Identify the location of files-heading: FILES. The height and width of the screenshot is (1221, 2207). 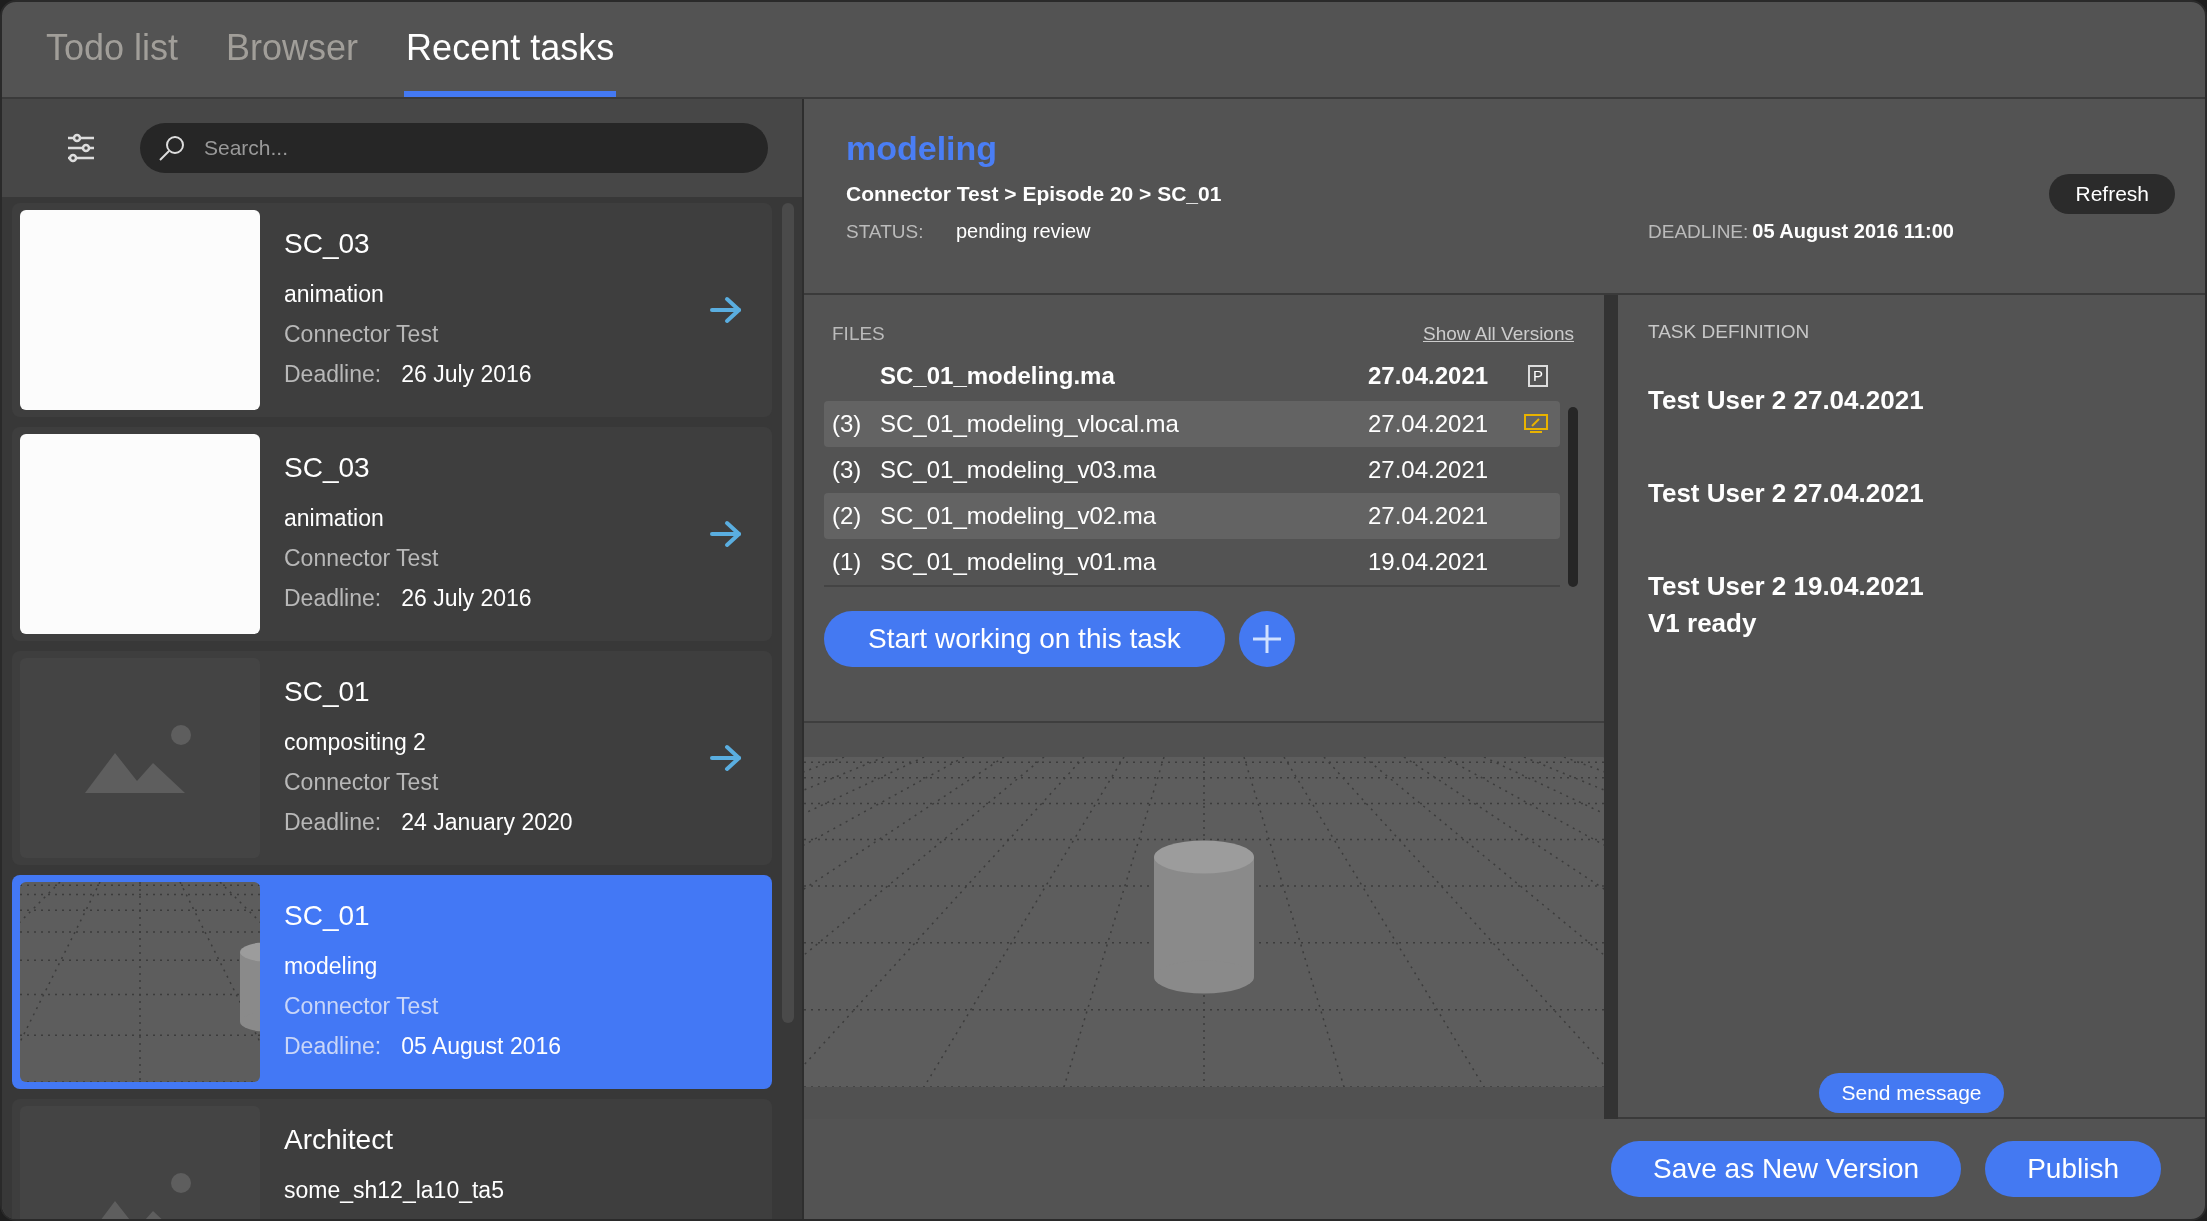
(858, 334).